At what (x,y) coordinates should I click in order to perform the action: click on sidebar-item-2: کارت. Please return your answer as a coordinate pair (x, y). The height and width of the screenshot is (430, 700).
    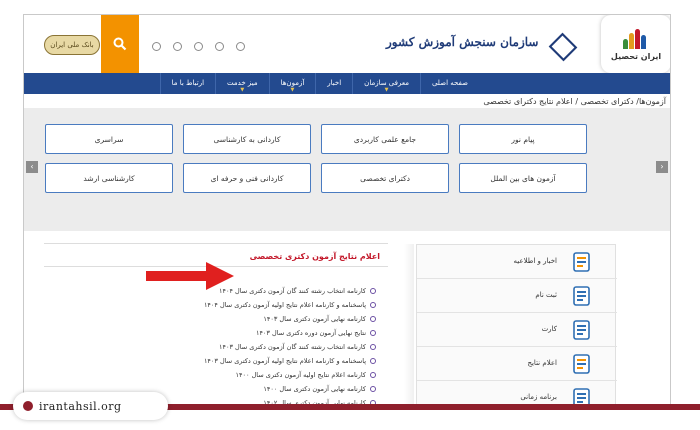
    Looking at the image, I should click on (517, 330).